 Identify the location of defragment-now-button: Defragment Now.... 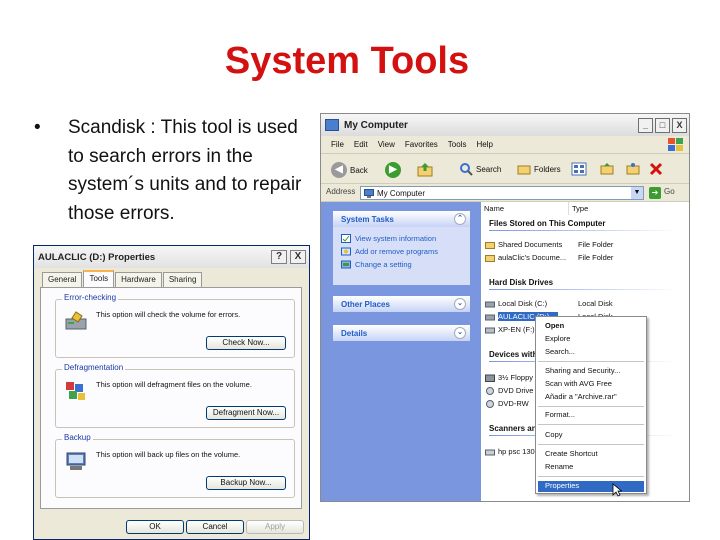
(246, 413).